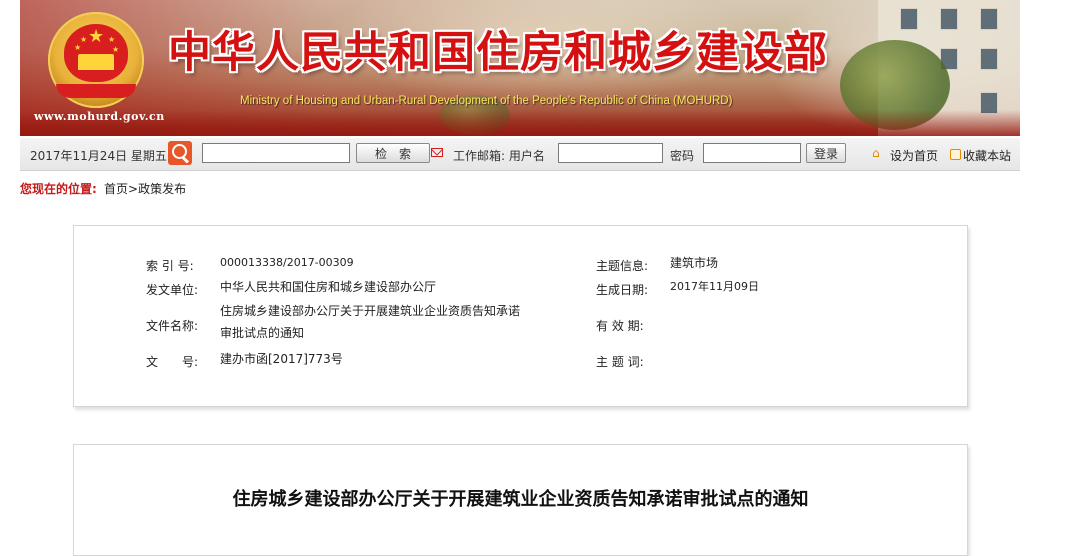 The width and height of the screenshot is (1065, 556). What do you see at coordinates (955, 154) in the screenshot?
I see `bookmark-icon` at bounding box center [955, 154].